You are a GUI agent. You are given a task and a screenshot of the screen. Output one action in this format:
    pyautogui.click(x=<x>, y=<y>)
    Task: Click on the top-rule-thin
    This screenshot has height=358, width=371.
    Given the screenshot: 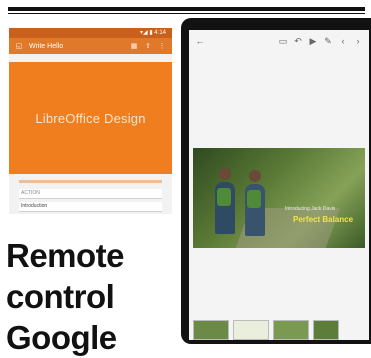 What is the action you would take?
    pyautogui.click(x=186, y=13)
    